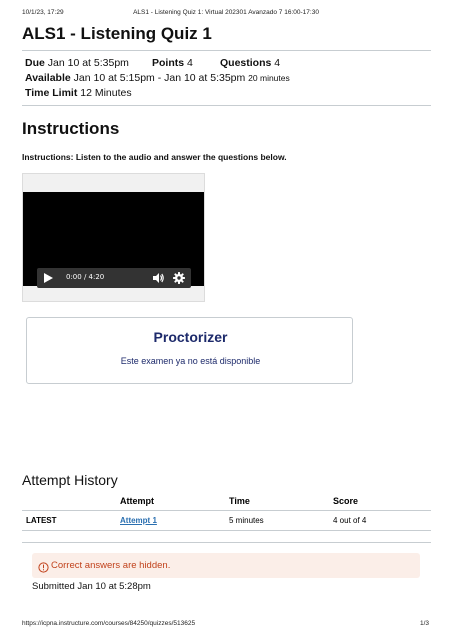  Describe the element at coordinates (246, 520) in the screenshot. I see `attempt-time: 5 minutes` at that location.